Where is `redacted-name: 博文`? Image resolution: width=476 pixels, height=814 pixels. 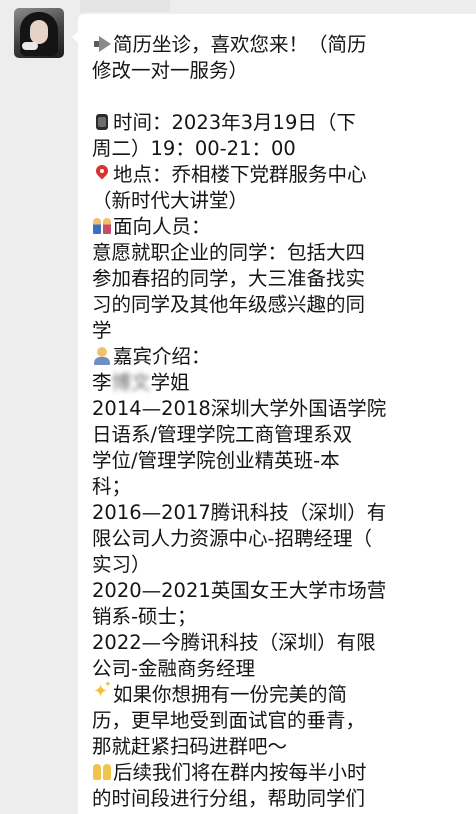 redacted-name: 博文 is located at coordinates (131, 382).